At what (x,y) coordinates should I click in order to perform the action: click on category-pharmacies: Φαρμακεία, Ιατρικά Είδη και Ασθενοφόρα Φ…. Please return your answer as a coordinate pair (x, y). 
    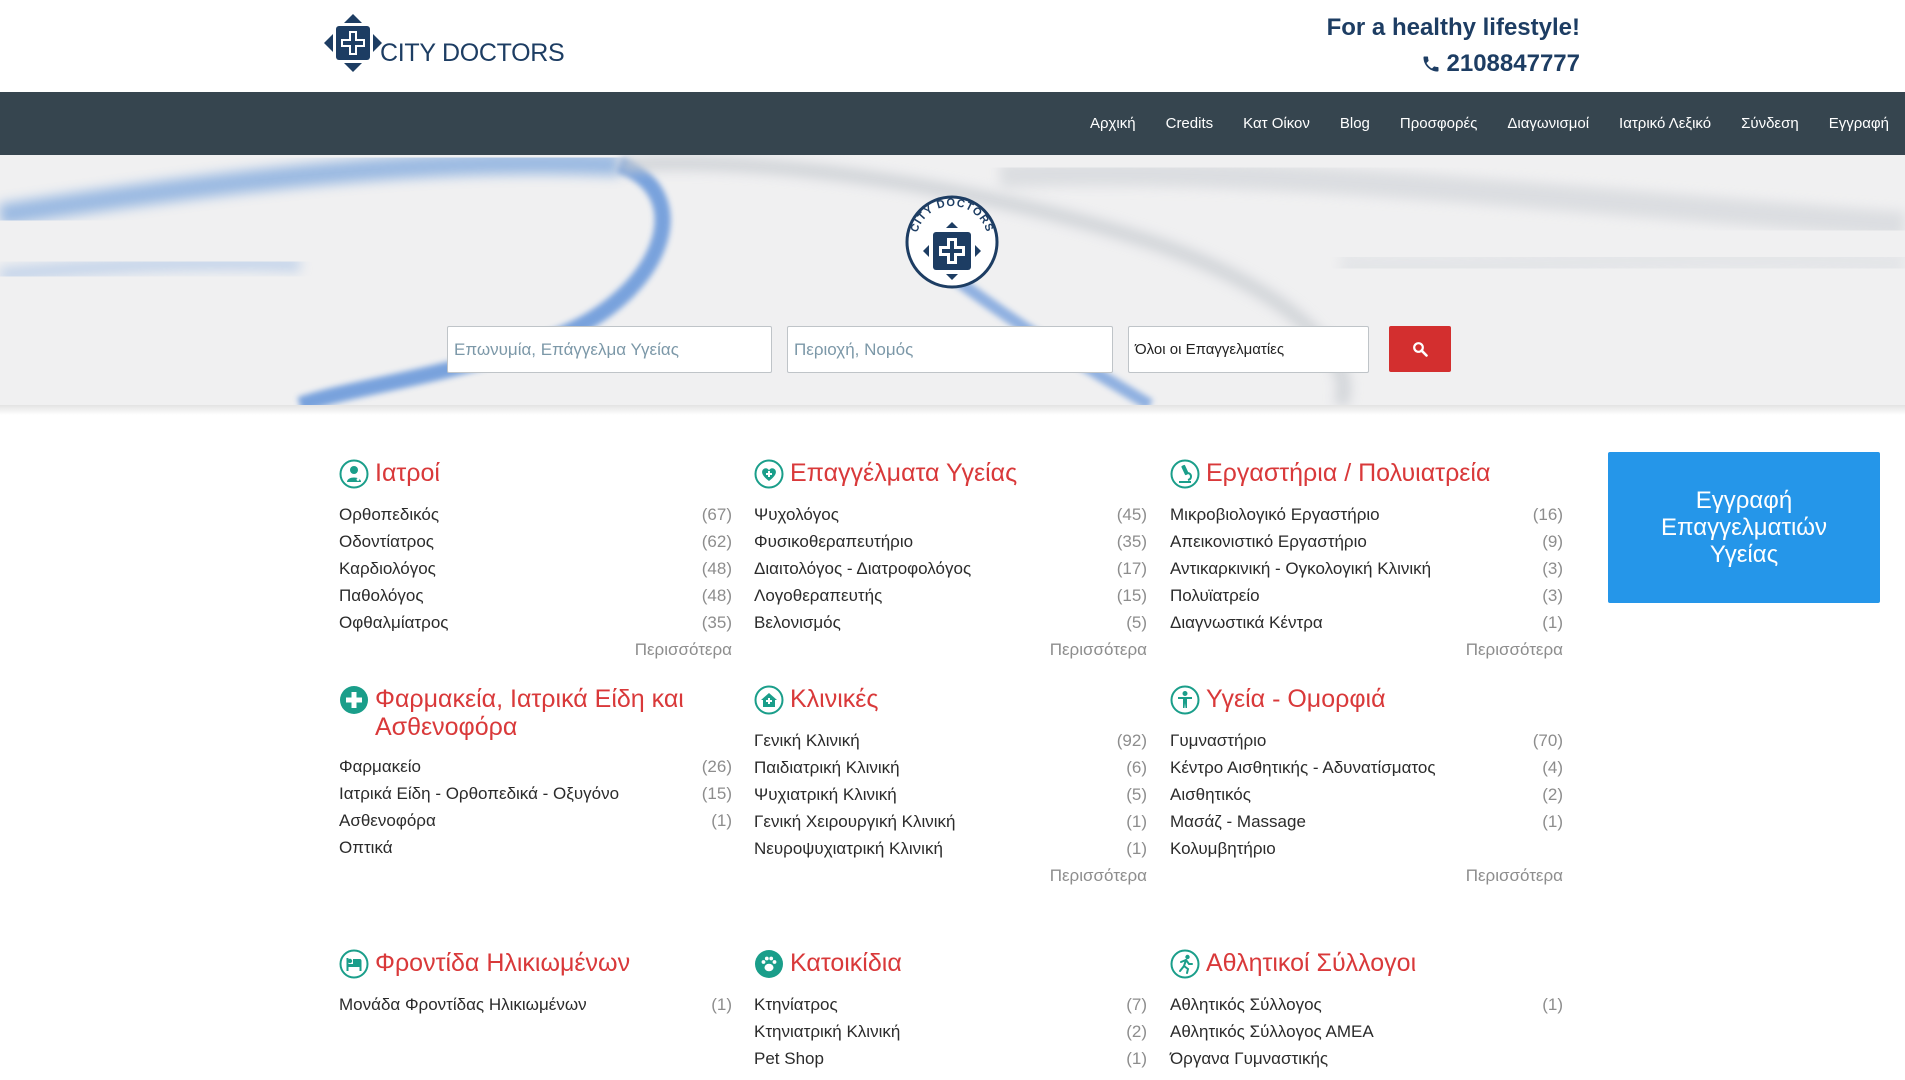
    Looking at the image, I should click on (535, 773).